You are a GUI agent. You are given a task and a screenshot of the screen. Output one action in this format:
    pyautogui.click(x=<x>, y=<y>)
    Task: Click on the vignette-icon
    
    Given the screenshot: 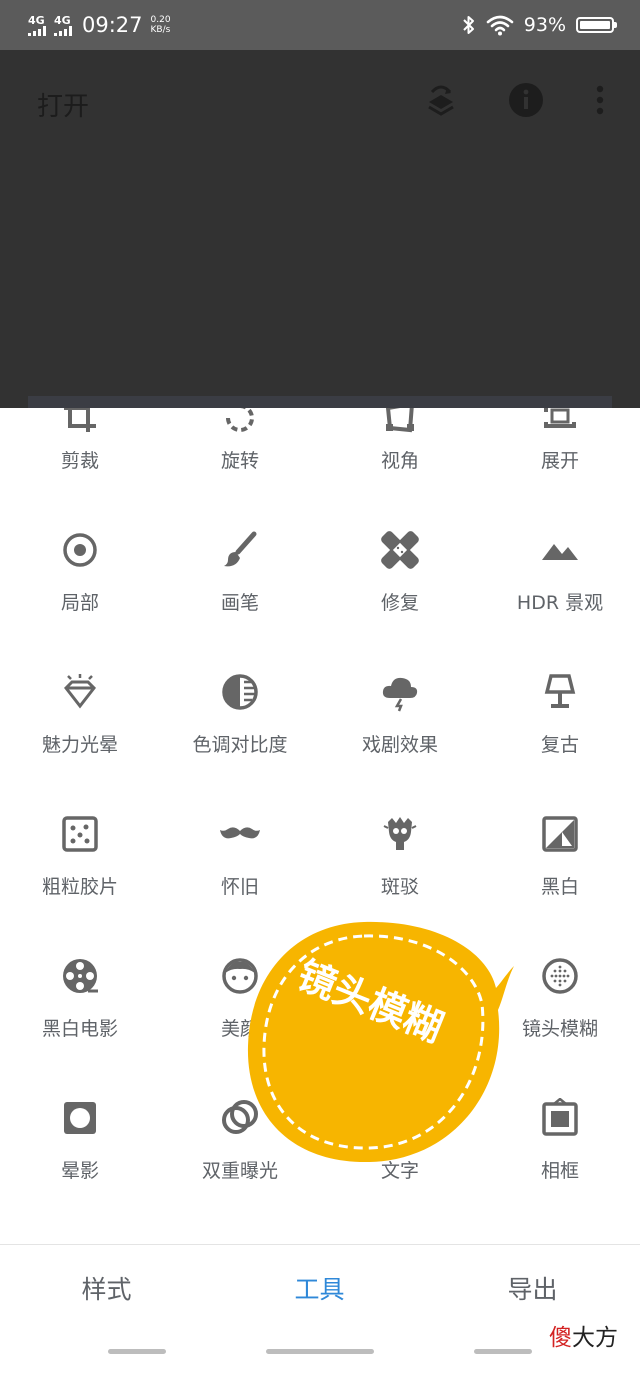 What is the action you would take?
    pyautogui.click(x=80, y=1118)
    